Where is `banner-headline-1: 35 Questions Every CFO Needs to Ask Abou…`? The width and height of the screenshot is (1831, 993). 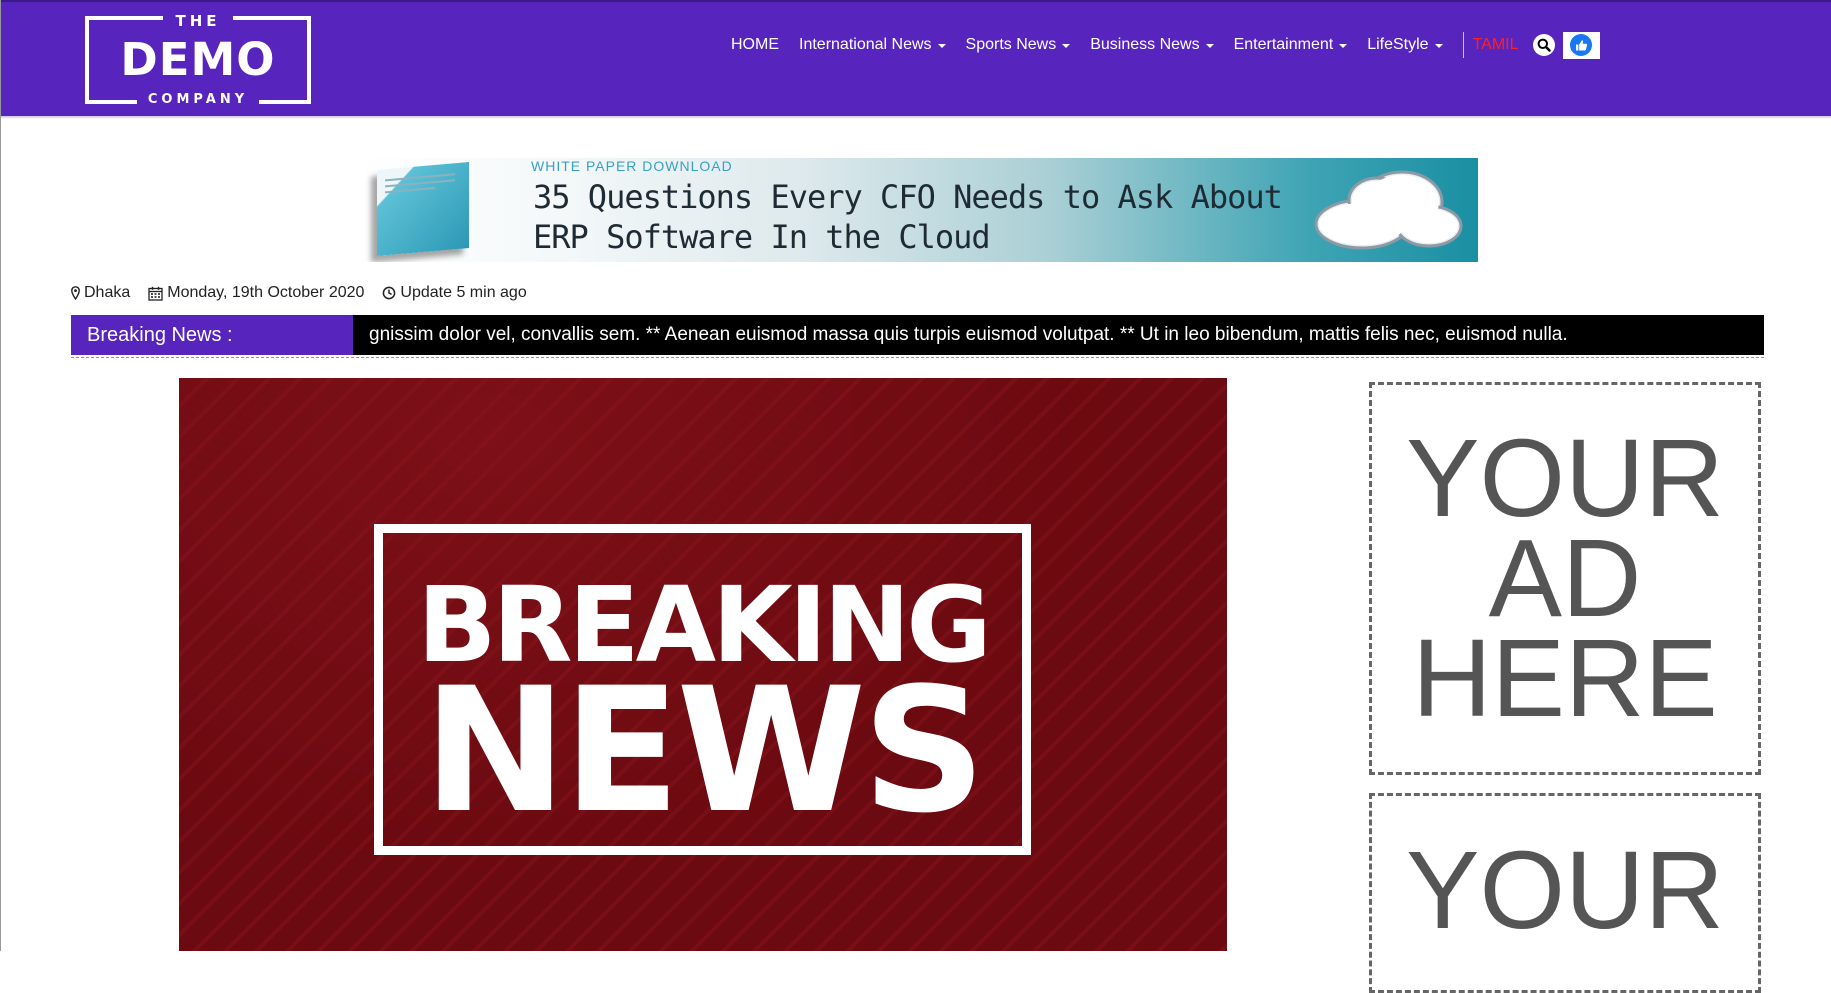 banner-headline-1: 35 Questions Every CFO Needs to Ask Abou… is located at coordinates (908, 197).